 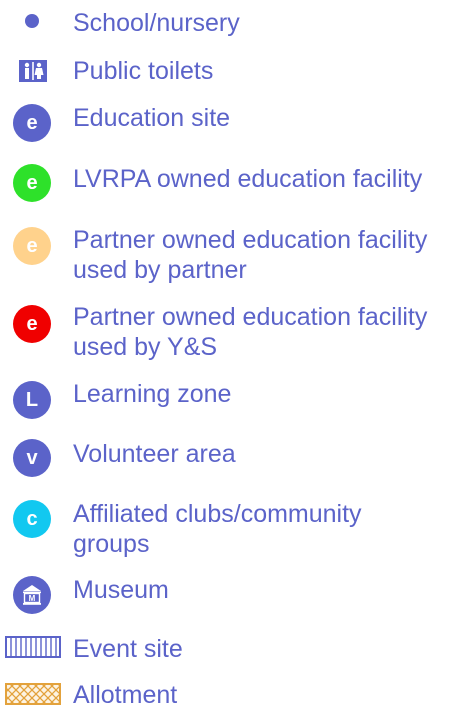 What do you see at coordinates (128, 649) in the screenshot?
I see `legend-label: Event site` at bounding box center [128, 649].